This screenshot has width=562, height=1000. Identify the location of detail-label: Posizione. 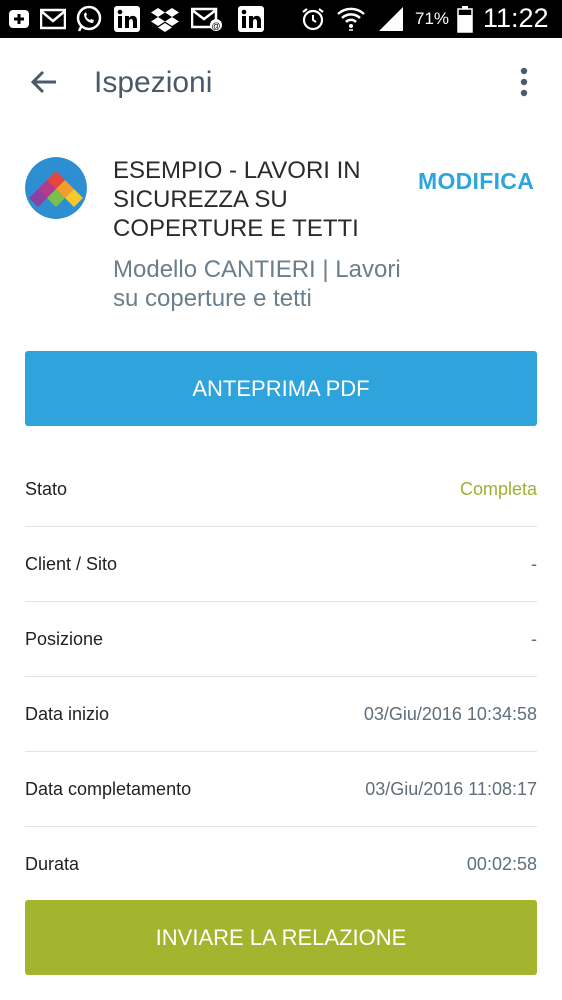
(64, 638).